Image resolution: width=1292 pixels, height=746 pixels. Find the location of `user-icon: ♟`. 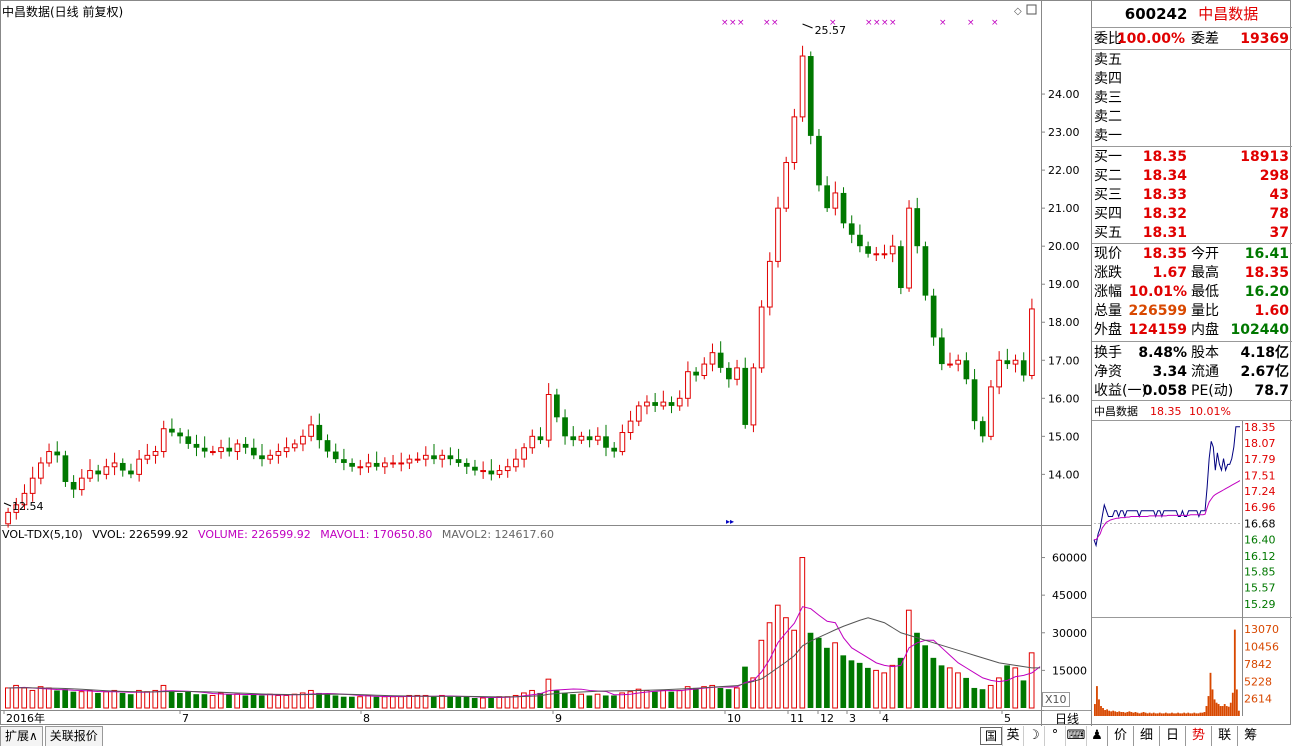

user-icon: ♟ is located at coordinates (1096, 736).